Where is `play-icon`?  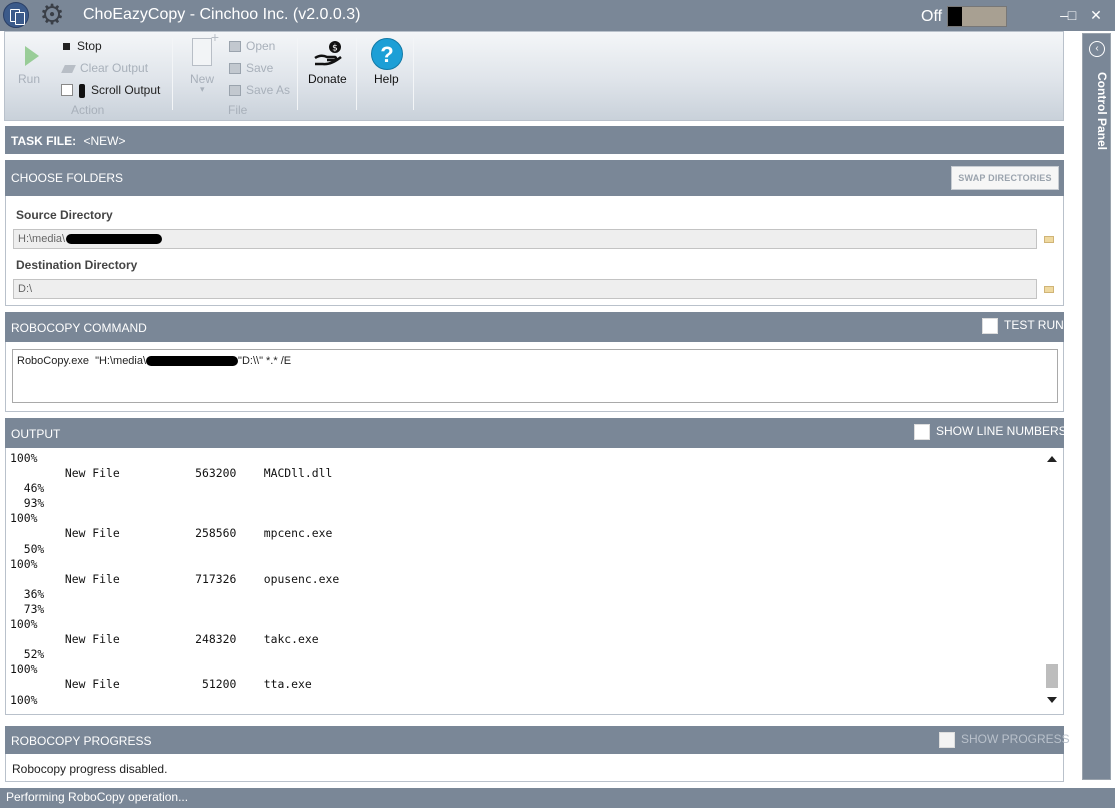
play-icon is located at coordinates (32, 56).